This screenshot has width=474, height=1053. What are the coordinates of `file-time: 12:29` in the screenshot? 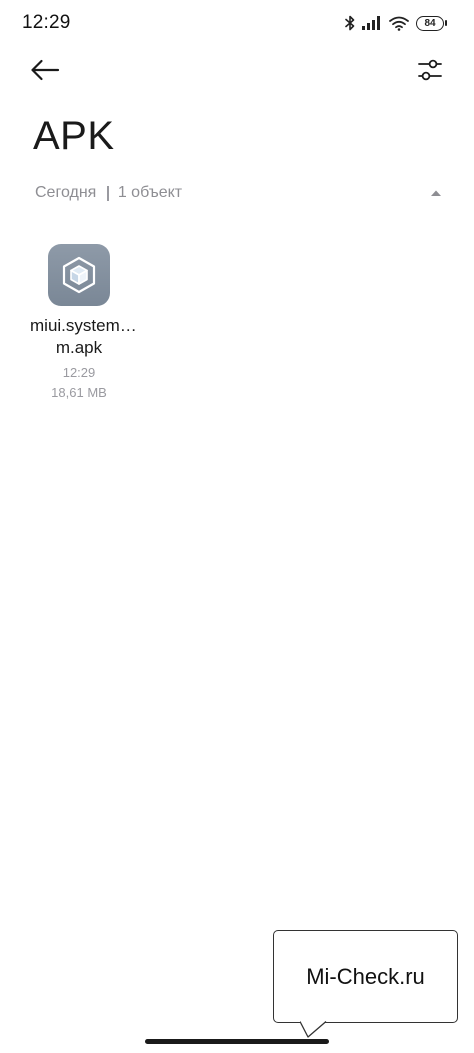 It's located at (79, 372).